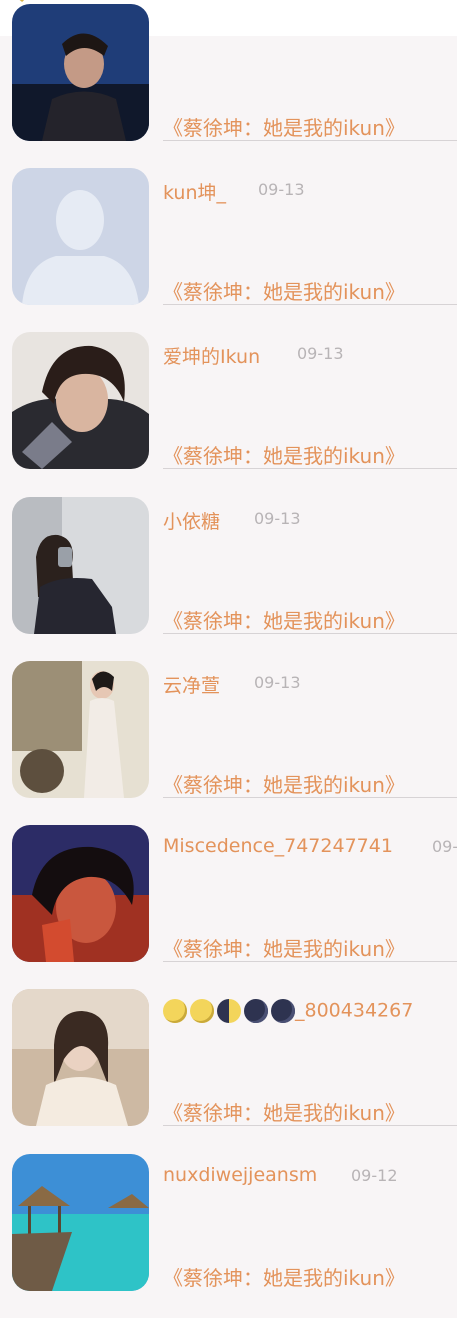 Image resolution: width=457 pixels, height=1318 pixels. What do you see at coordinates (444, 846) in the screenshot?
I see `post-date: 09-` at bounding box center [444, 846].